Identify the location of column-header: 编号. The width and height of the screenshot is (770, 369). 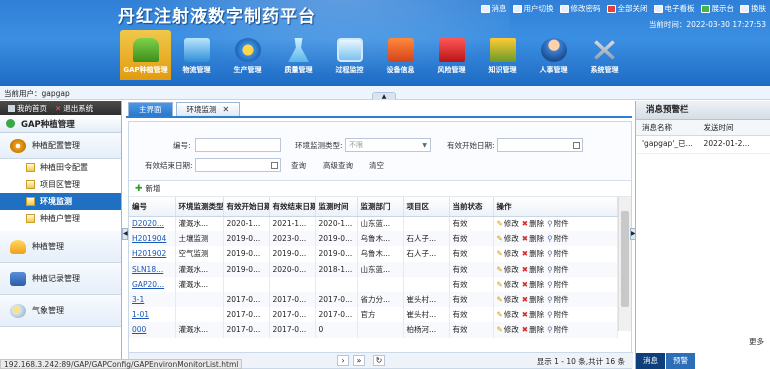
(152, 207).